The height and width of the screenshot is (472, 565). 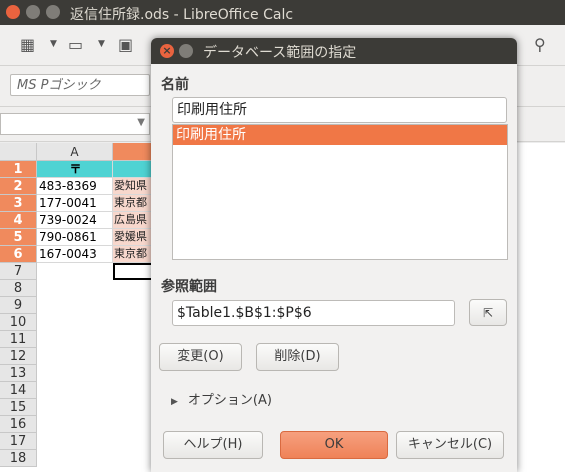 I want to click on cell-b4: 広島県, so click(x=133, y=220).